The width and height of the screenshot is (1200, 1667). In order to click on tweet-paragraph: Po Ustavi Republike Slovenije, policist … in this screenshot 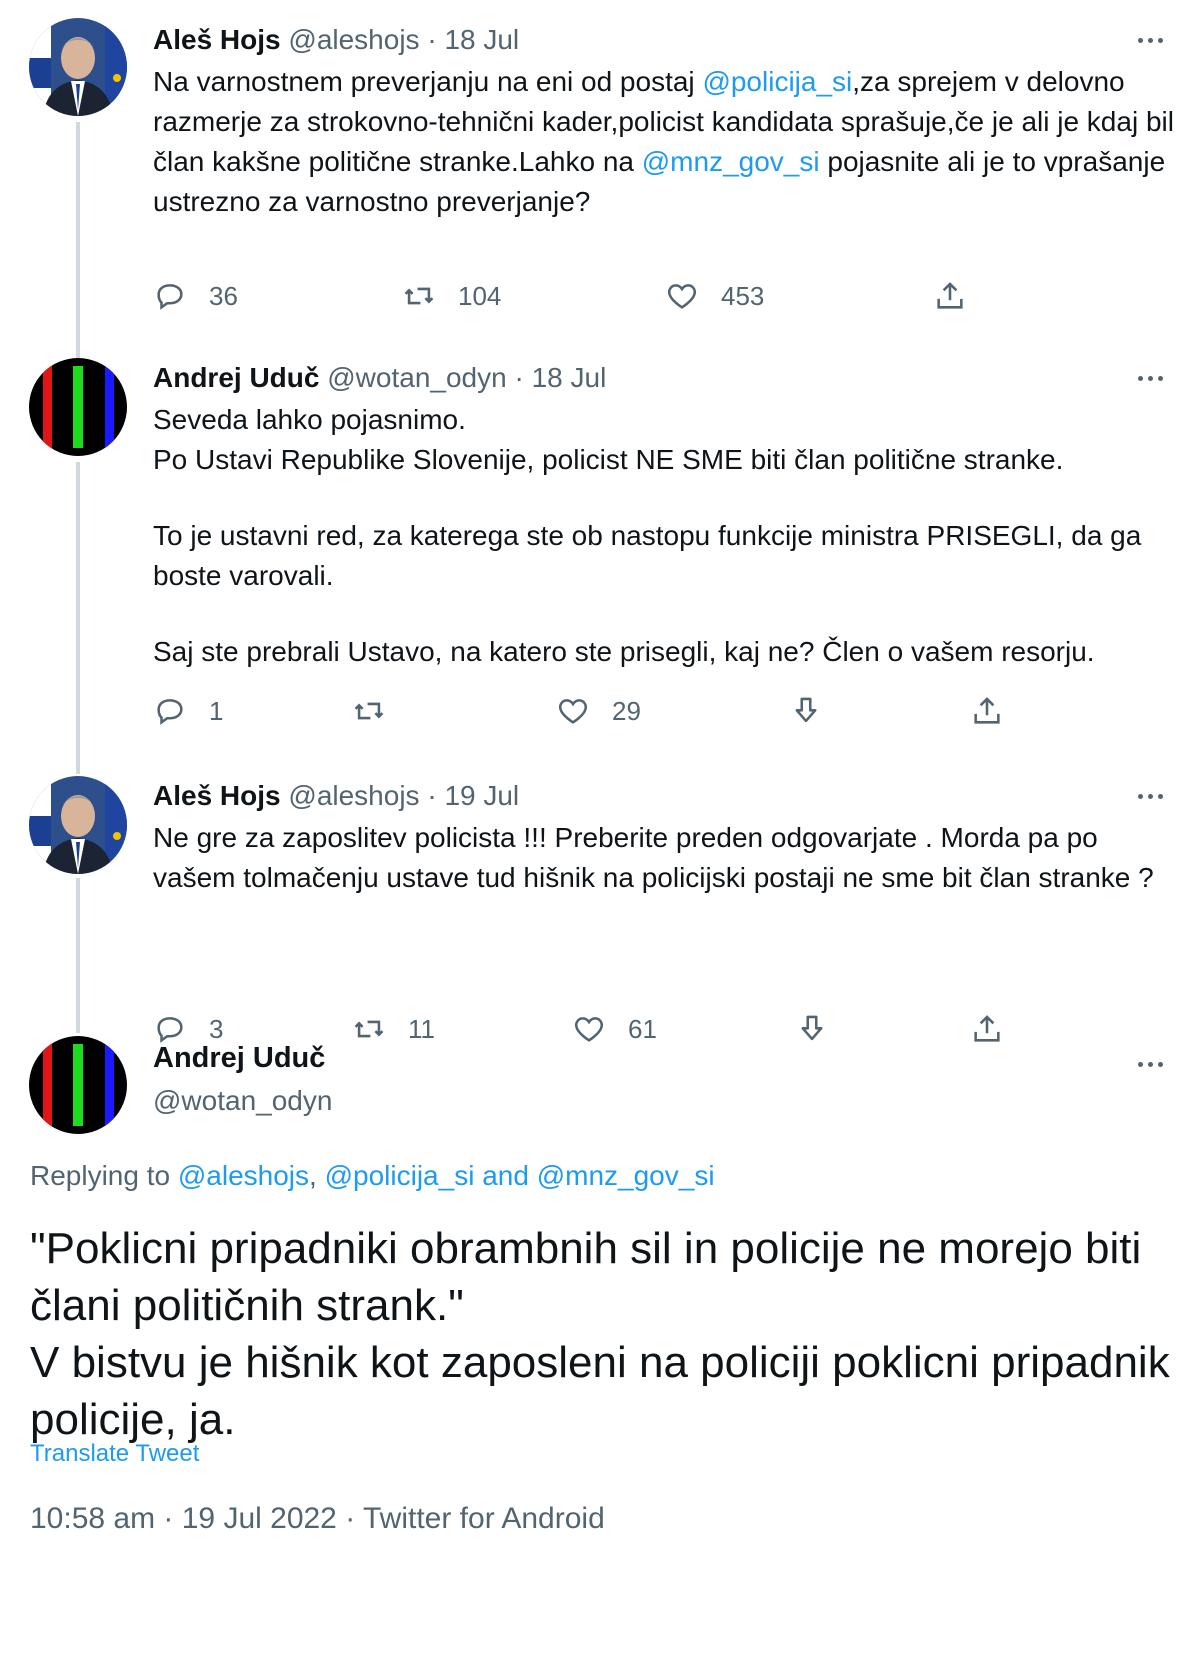, I will do `click(608, 459)`.